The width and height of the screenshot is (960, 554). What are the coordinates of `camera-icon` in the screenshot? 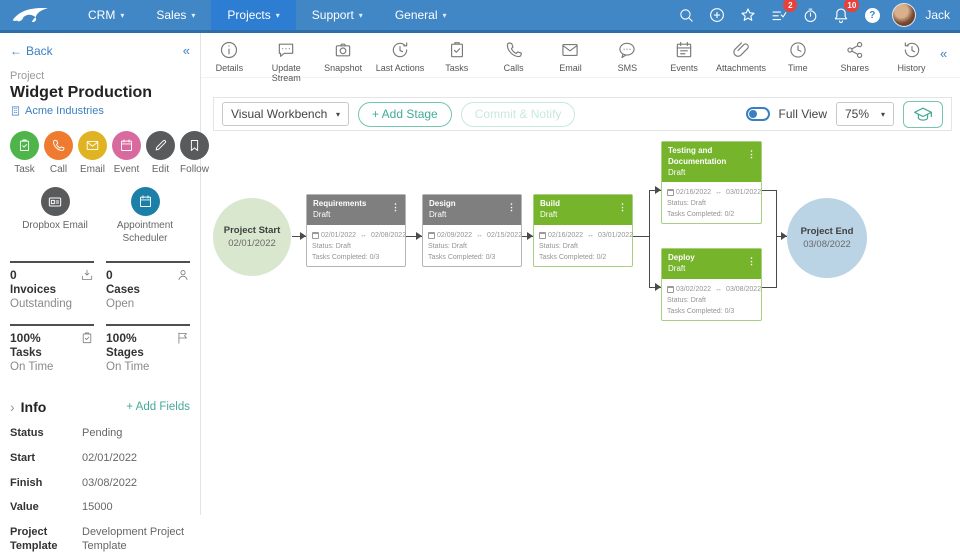 It's located at (343, 50).